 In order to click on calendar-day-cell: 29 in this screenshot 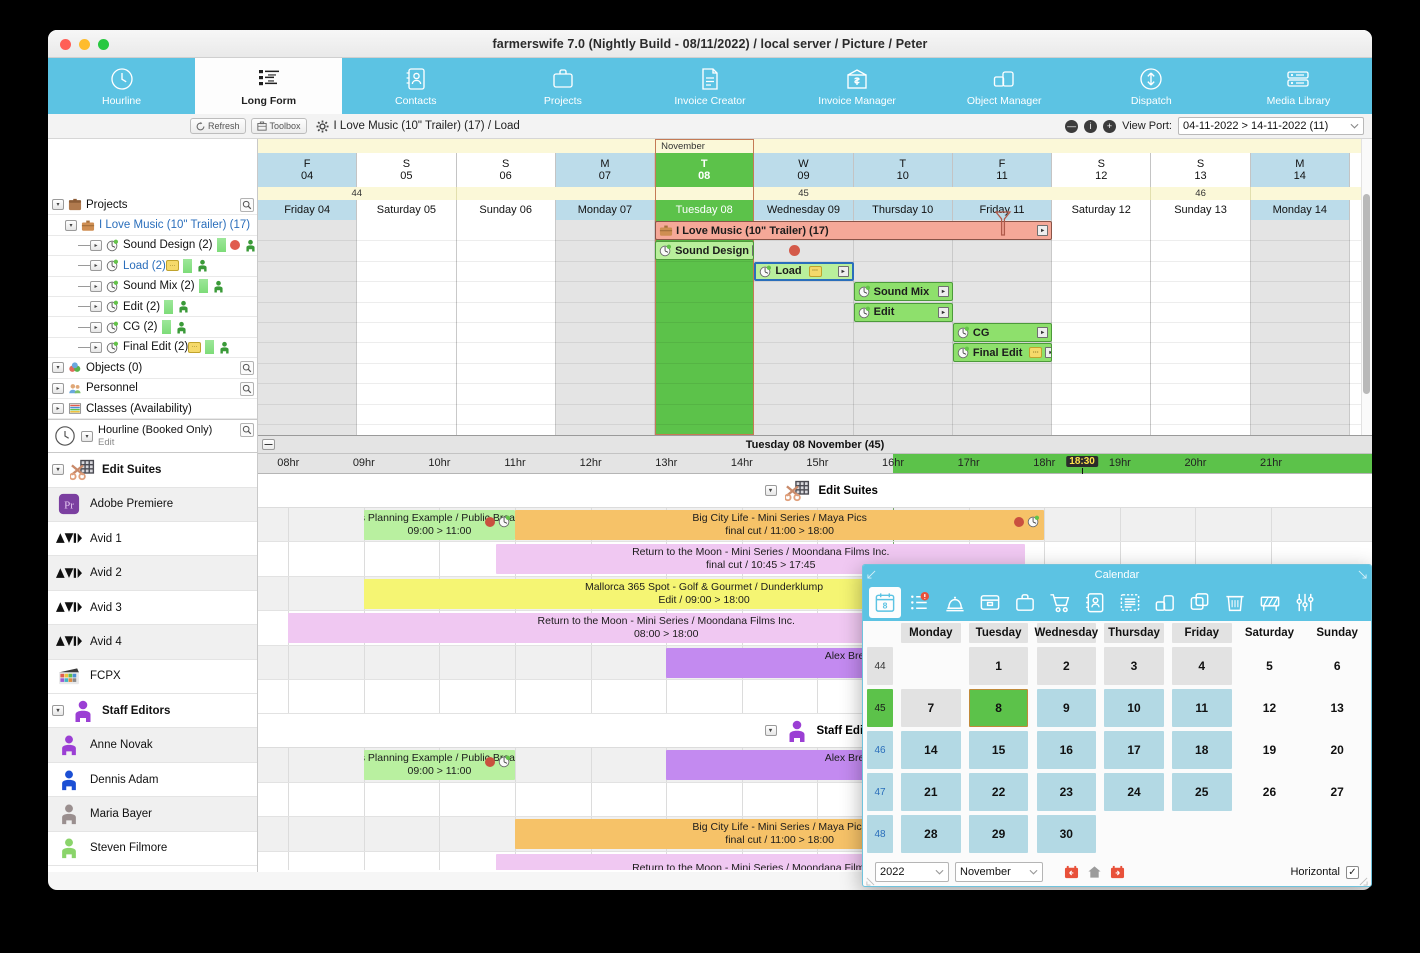, I will do `click(999, 834)`.